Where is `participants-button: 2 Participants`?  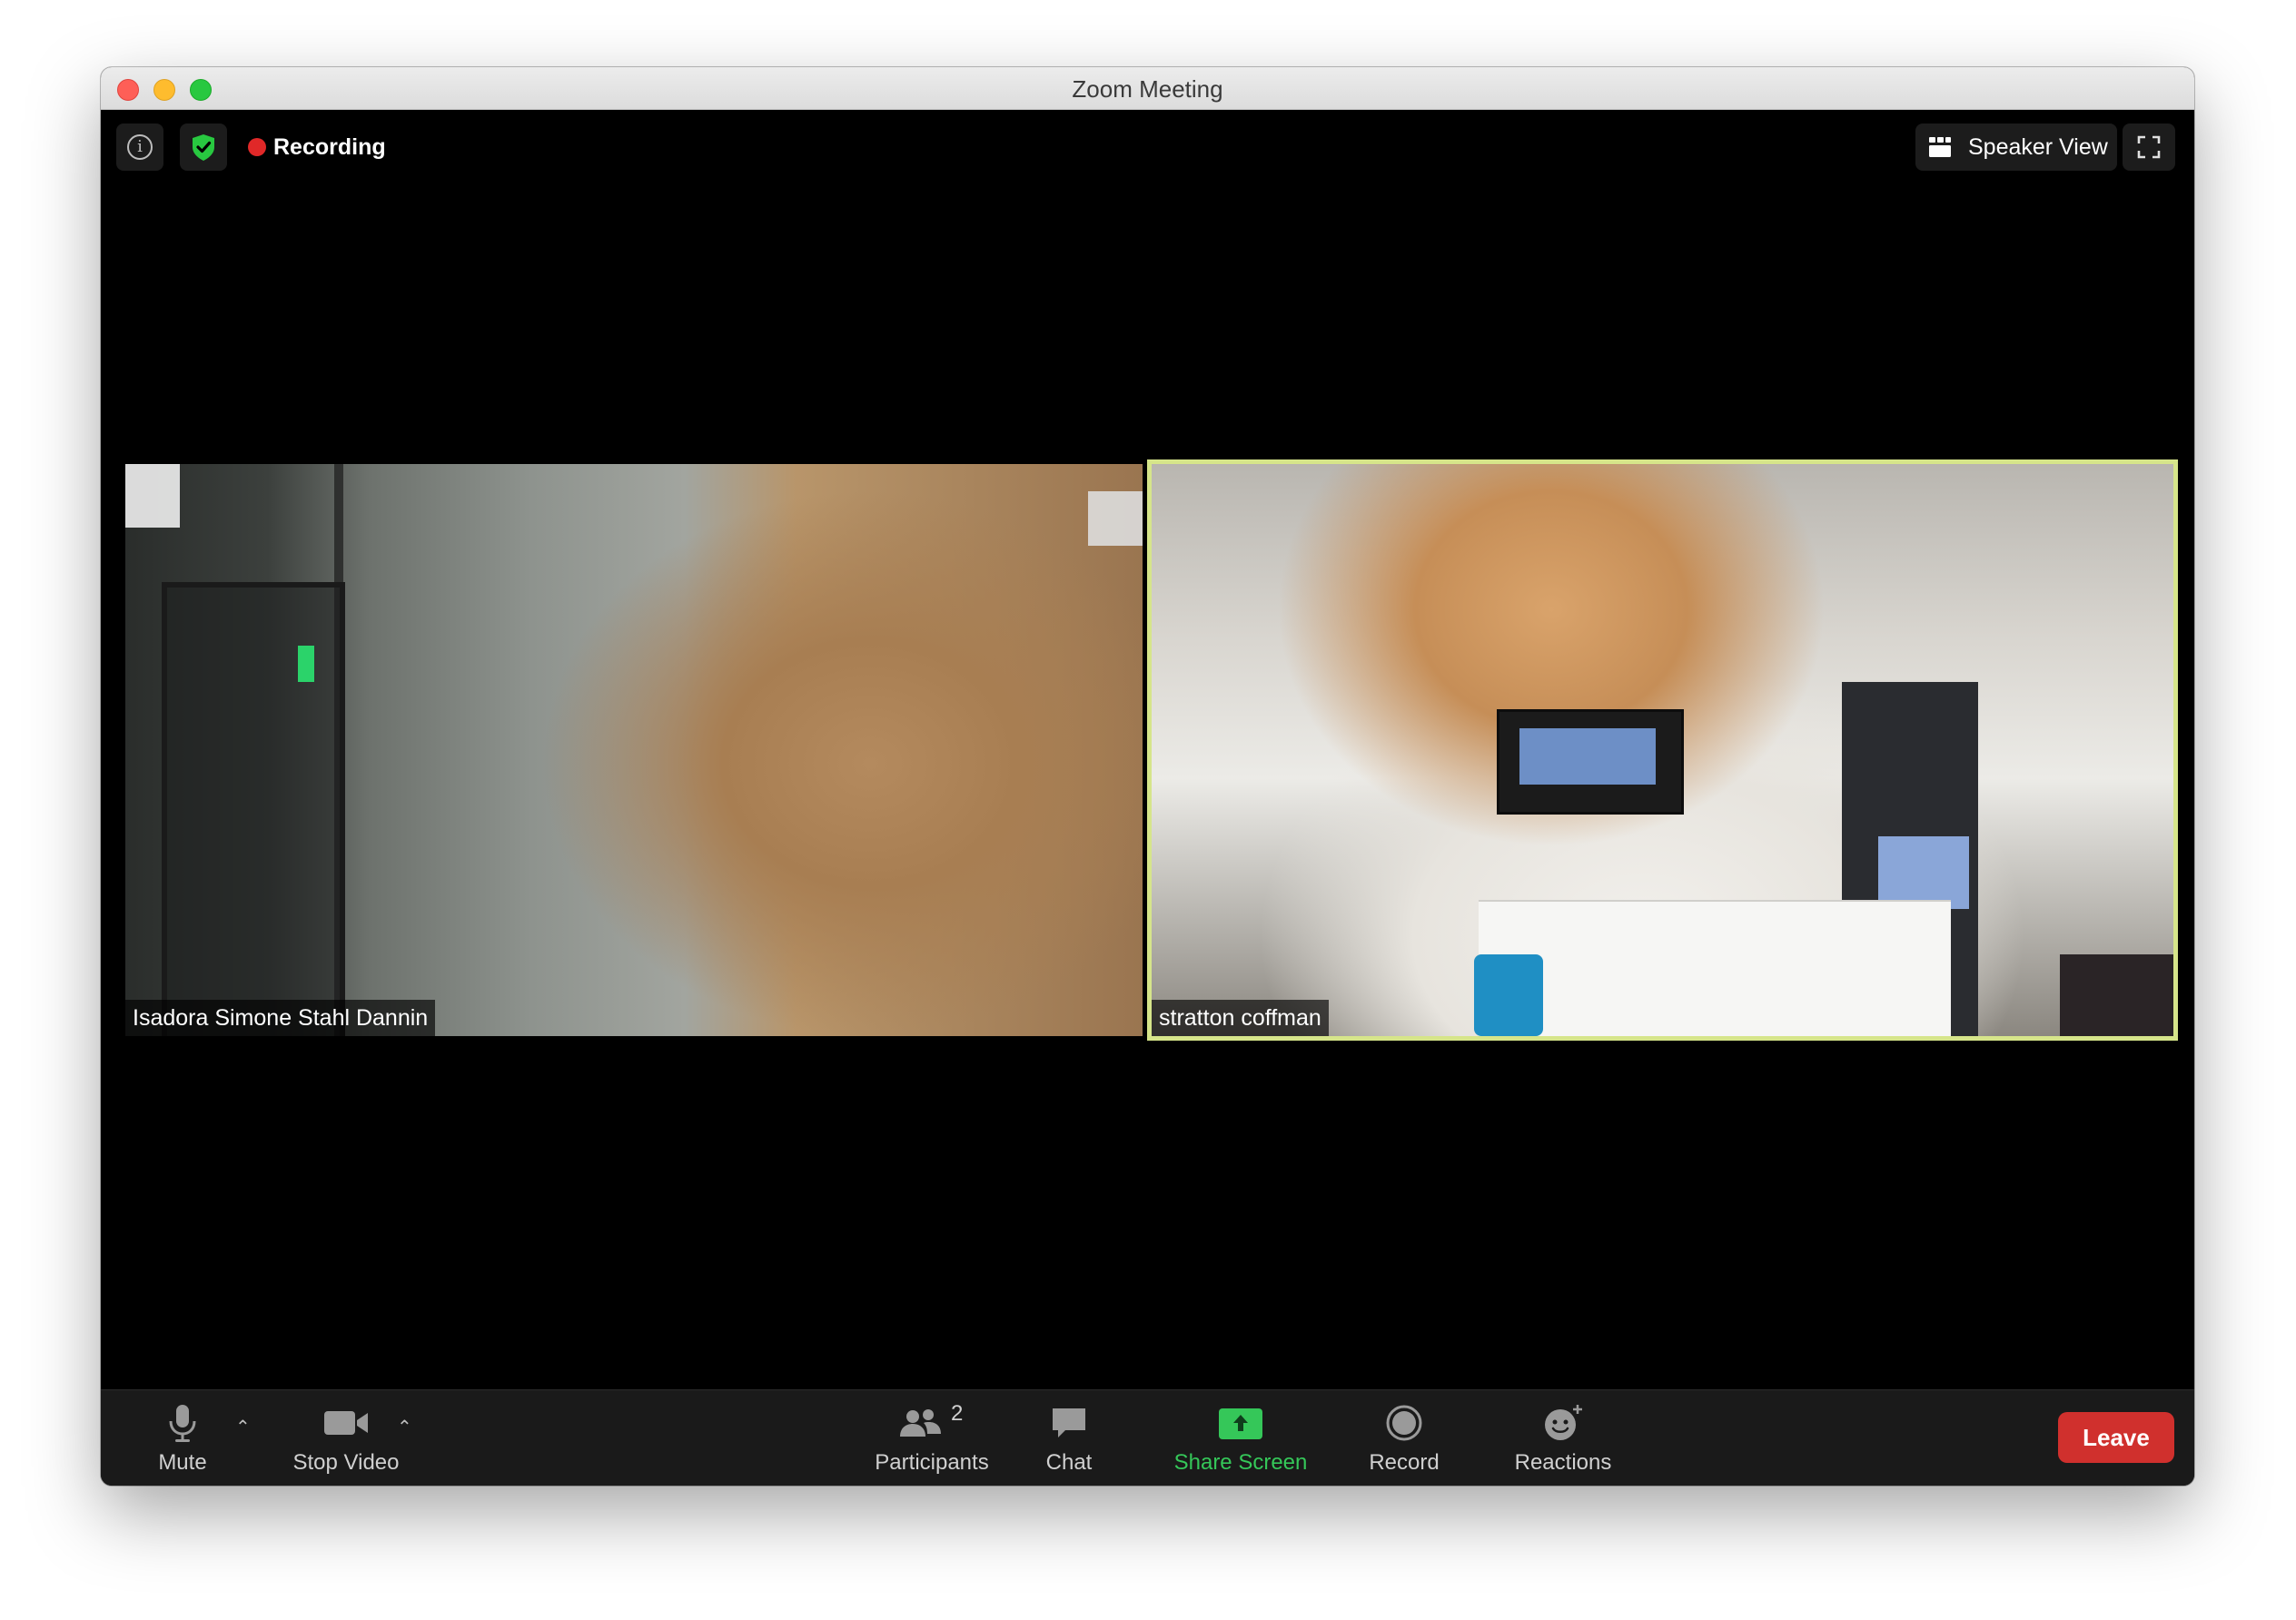 participants-button: 2 Participants is located at coordinates (932, 1438).